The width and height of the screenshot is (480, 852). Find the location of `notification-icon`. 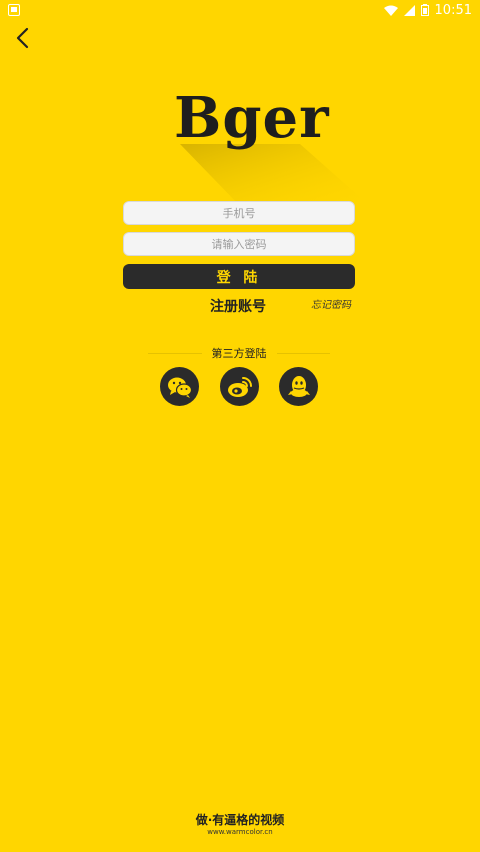

notification-icon is located at coordinates (14, 10).